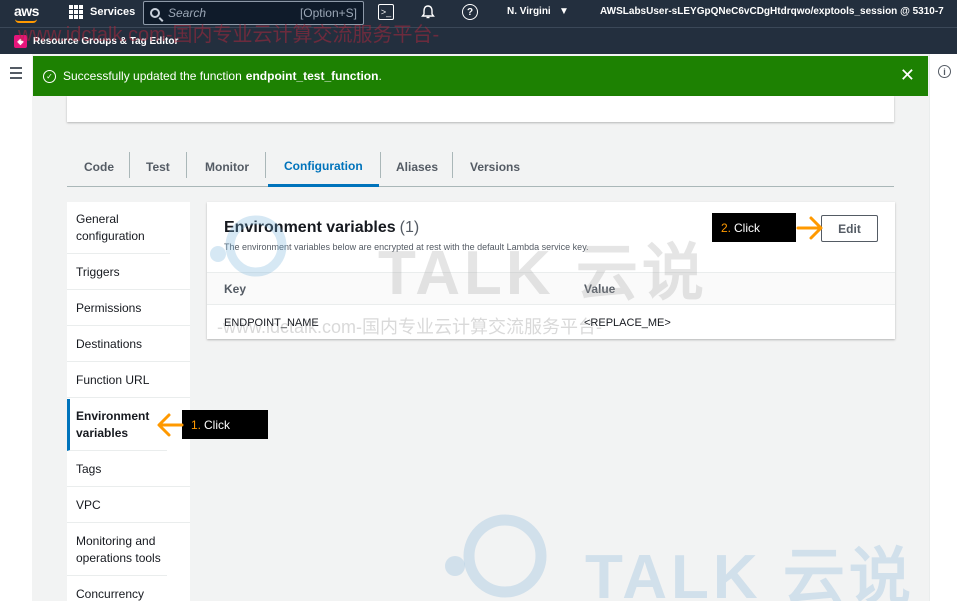  I want to click on aws-logo-text: aws, so click(26, 11).